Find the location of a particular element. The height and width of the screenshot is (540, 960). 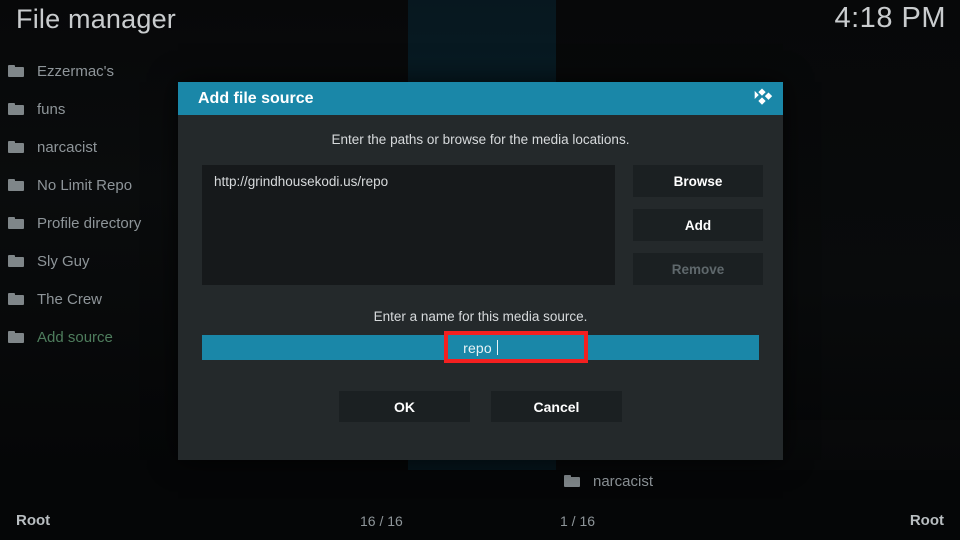

add-button: Add is located at coordinates (698, 225).